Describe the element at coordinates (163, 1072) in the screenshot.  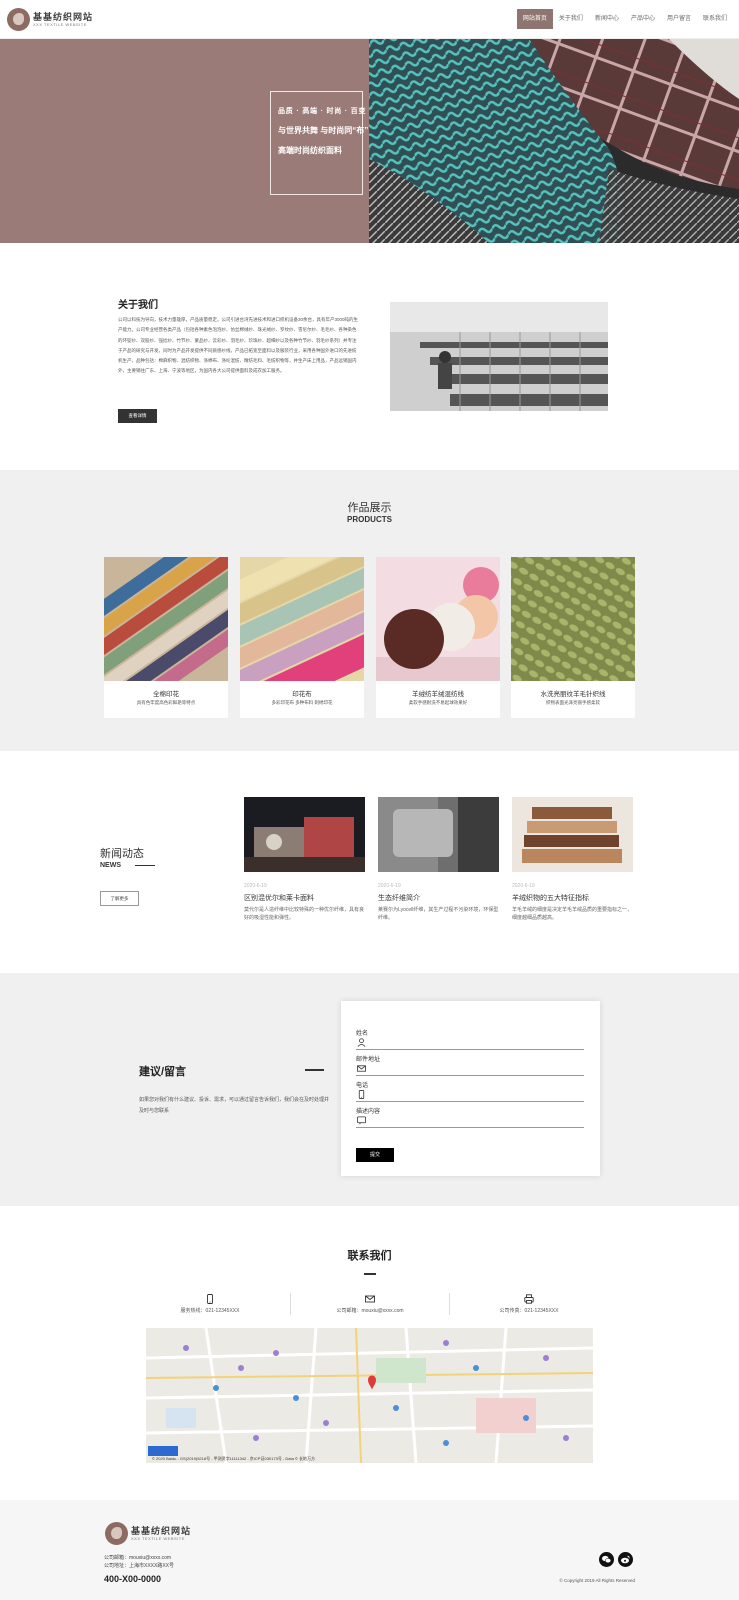
I see `feedback-title: 建议/留言` at that location.